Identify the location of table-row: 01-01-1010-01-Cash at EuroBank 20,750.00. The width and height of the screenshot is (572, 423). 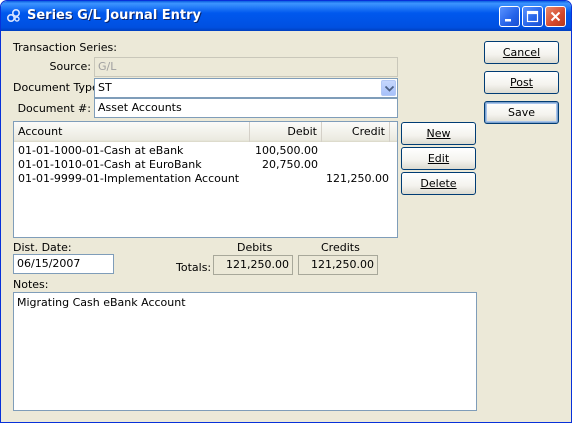
(205, 165).